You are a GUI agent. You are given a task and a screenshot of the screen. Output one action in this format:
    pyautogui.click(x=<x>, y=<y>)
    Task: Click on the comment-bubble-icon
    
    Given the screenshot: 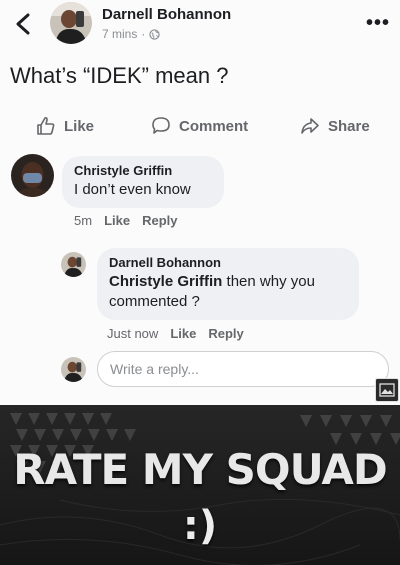 What is the action you would take?
    pyautogui.click(x=161, y=125)
    